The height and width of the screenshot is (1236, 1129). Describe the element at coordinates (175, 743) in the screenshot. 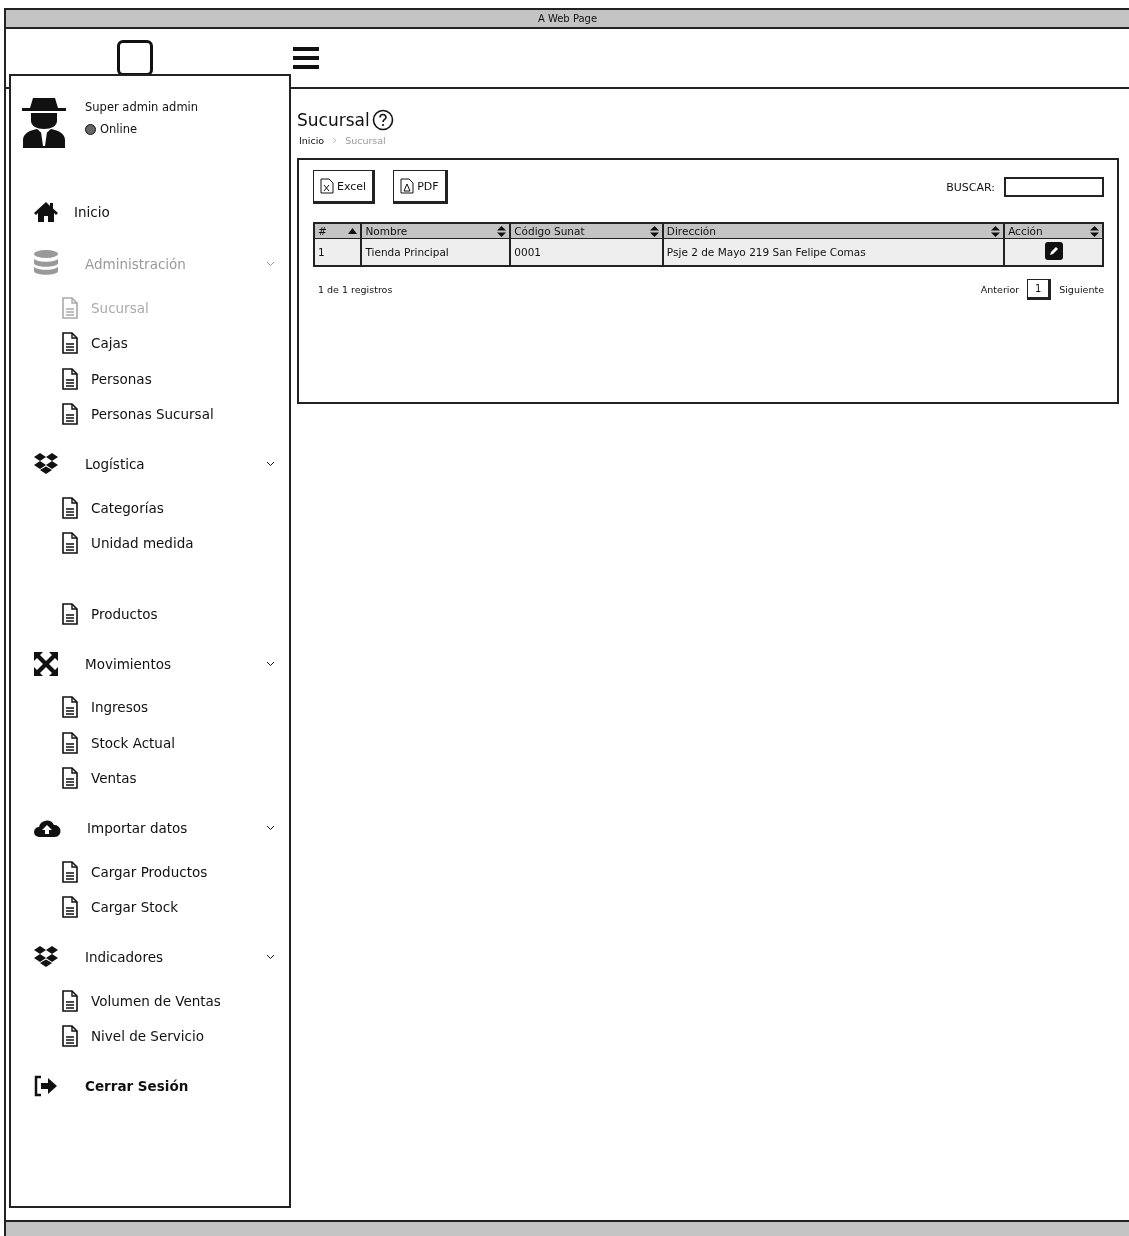

I see `nav-subitem: Stock Actual` at that location.